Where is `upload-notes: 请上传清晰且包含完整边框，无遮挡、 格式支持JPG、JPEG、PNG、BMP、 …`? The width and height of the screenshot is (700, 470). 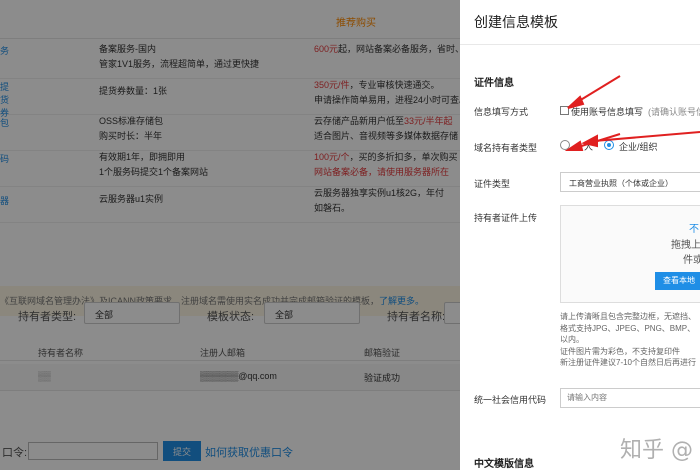 upload-notes: 请上传清晰且包含完整边框，无遮挡、 格式支持JPG、JPEG、PNG、BMP、 … is located at coordinates (630, 340).